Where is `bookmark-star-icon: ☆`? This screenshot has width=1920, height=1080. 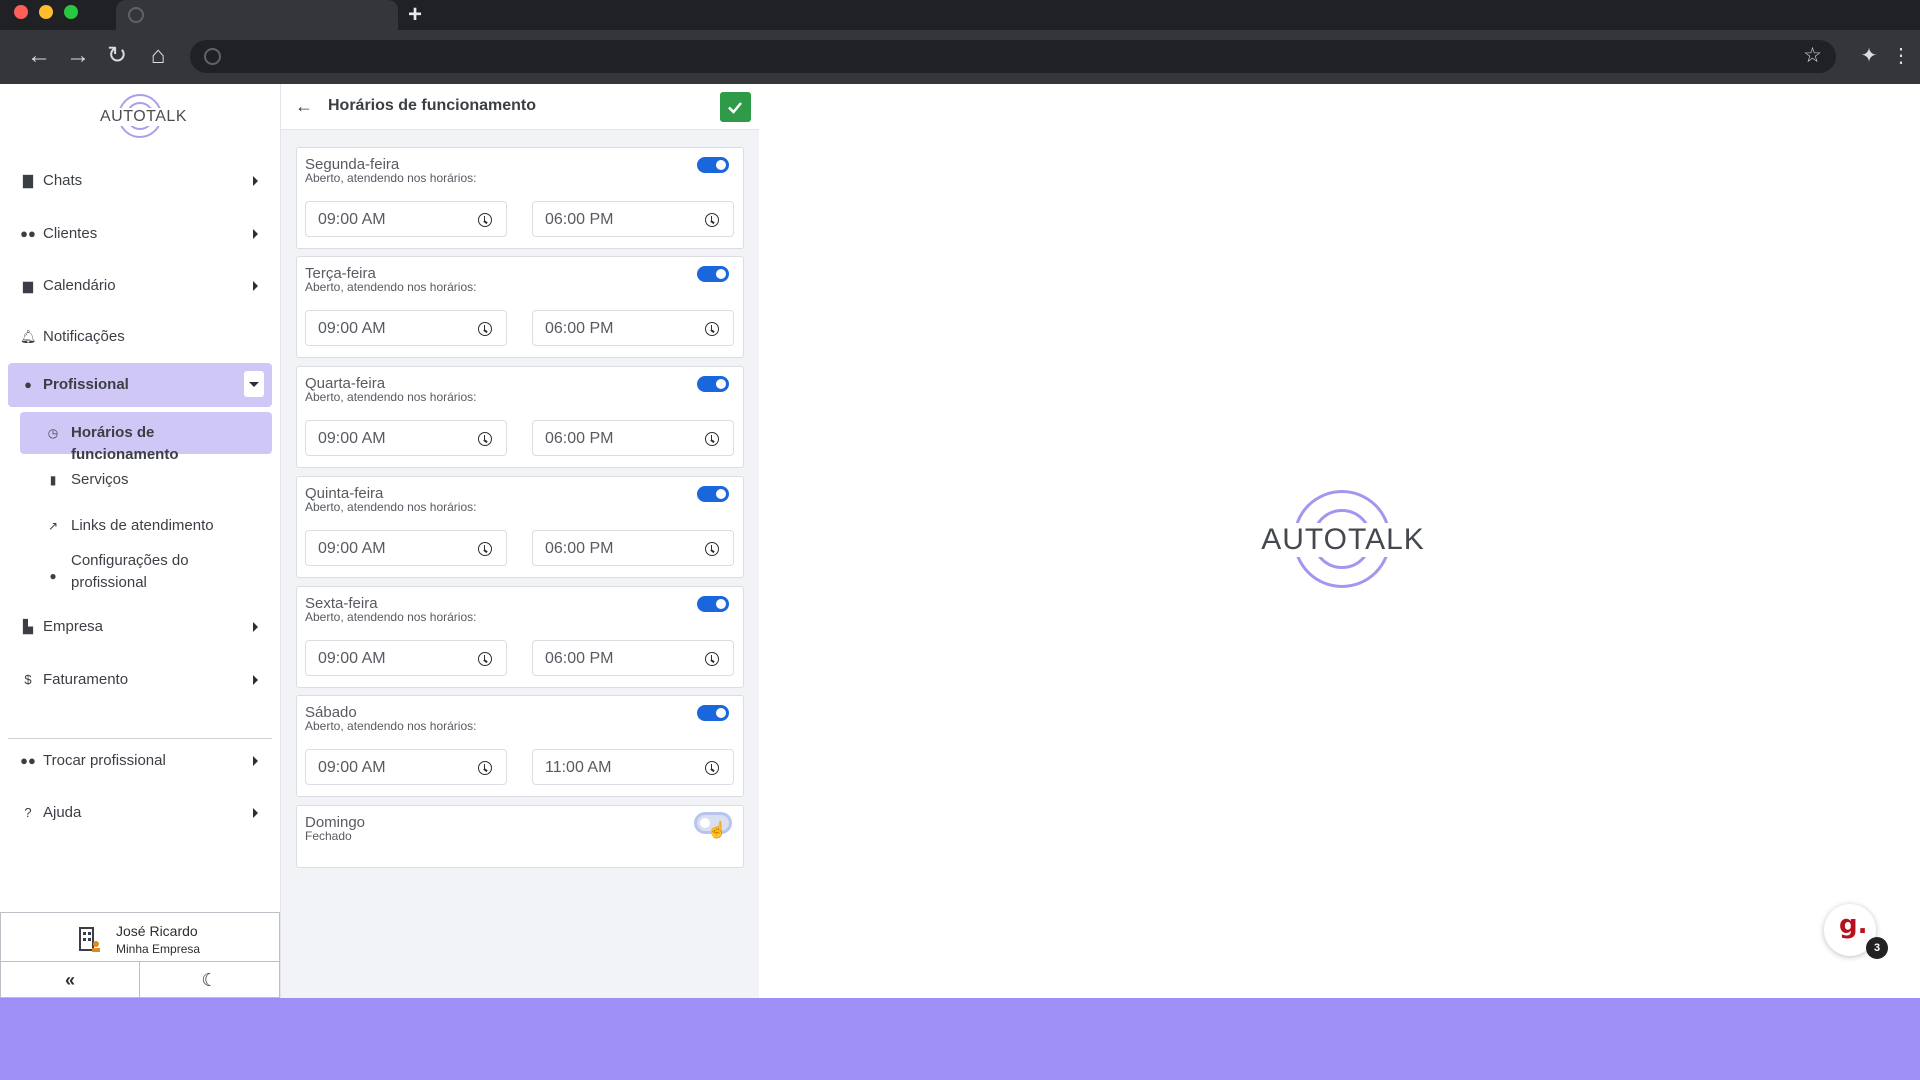 bookmark-star-icon: ☆ is located at coordinates (1812, 55).